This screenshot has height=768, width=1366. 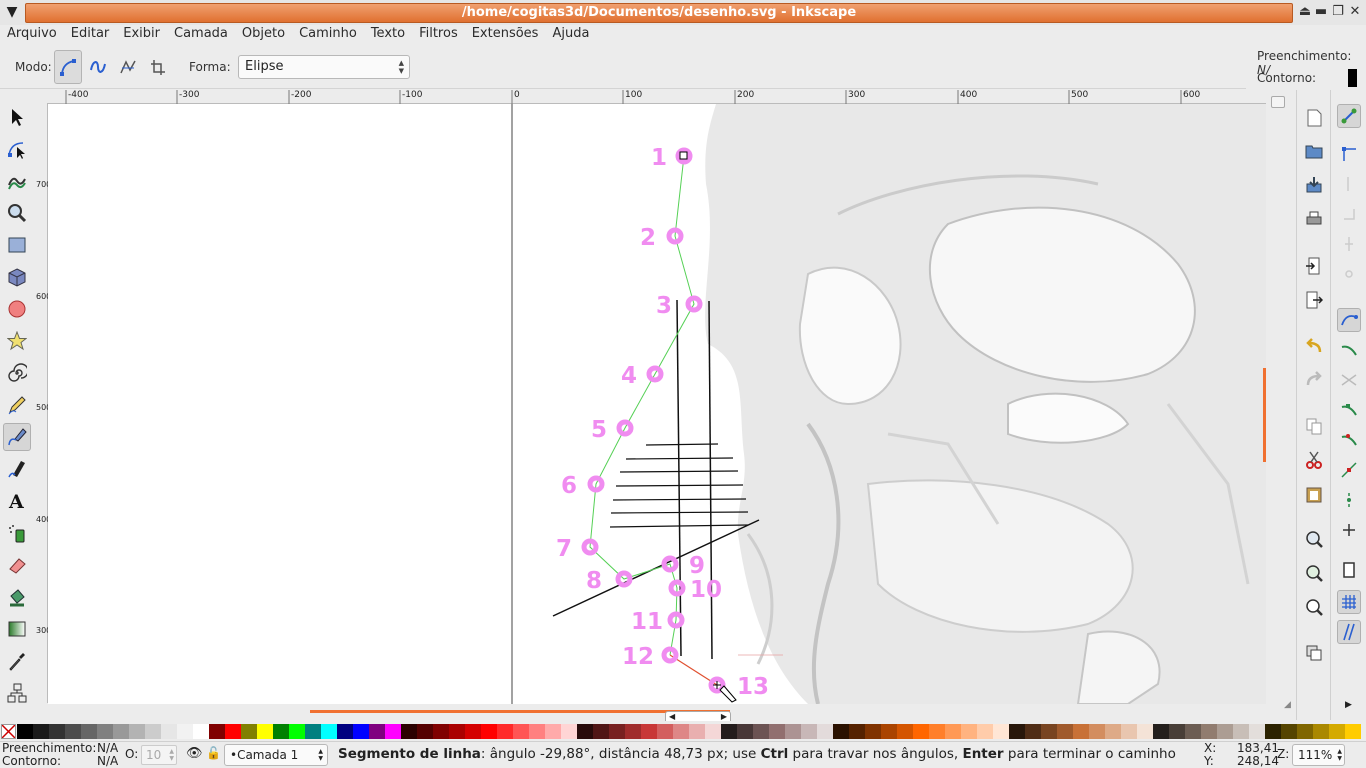 What do you see at coordinates (1348, 705) in the screenshot?
I see `expand-arrow-icon: ▶` at bounding box center [1348, 705].